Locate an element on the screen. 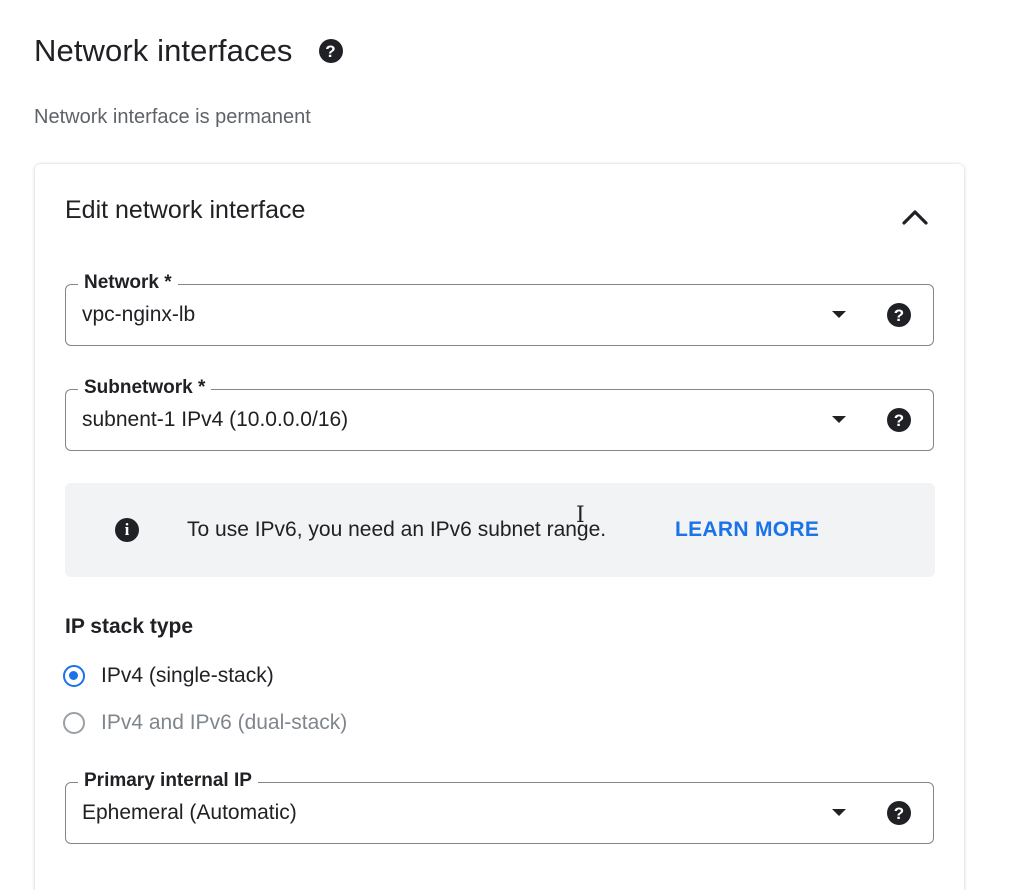  collapse-button is located at coordinates (915, 217).